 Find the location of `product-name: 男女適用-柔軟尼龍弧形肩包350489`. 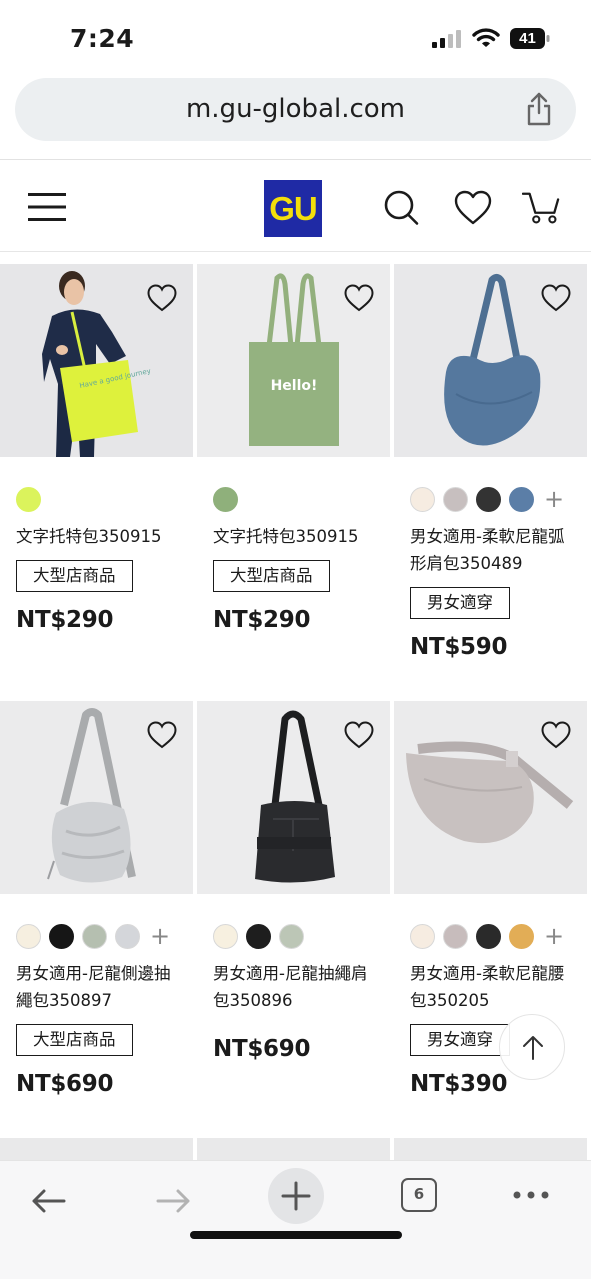

product-name: 男女適用-柔軟尼龍弧形肩包350489 is located at coordinates (495, 550).